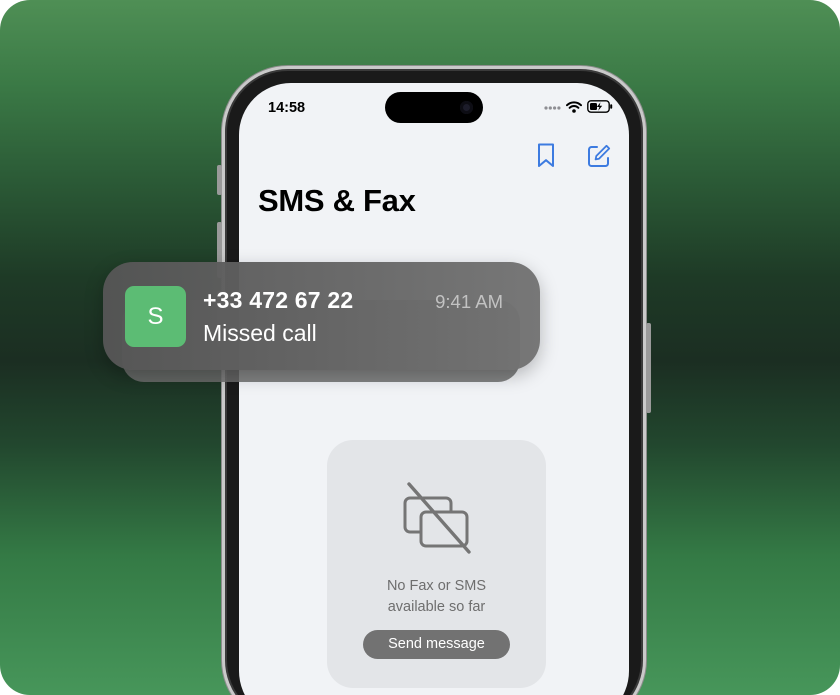  Describe the element at coordinates (600, 109) in the screenshot. I see `battery-icon` at that location.